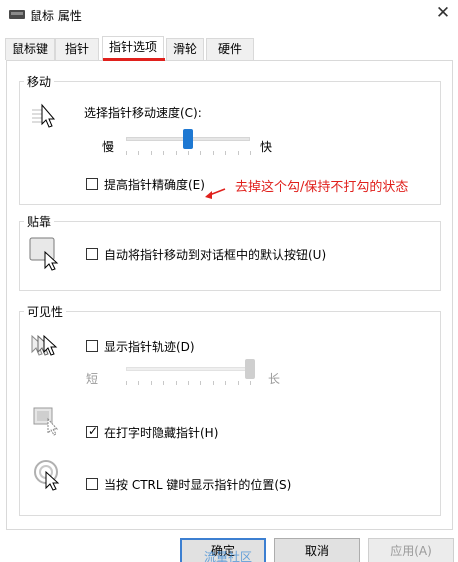 Image resolution: width=458 pixels, height=562 pixels. Describe the element at coordinates (44, 115) in the screenshot. I see `pointer-speed-icon` at that location.